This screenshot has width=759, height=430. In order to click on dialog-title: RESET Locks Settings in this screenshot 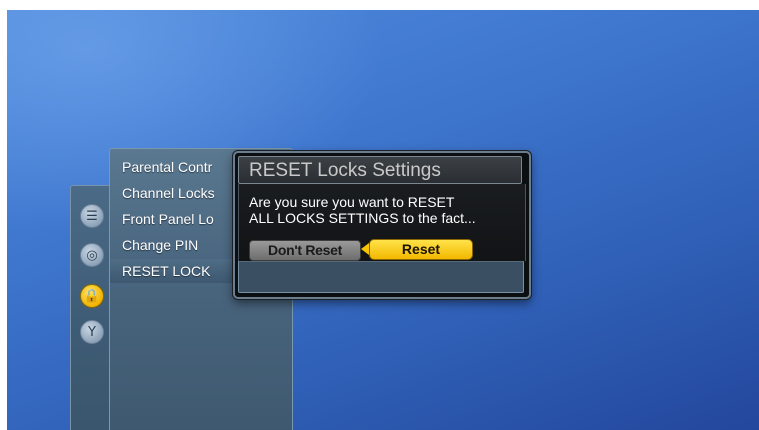, I will do `click(380, 170)`.